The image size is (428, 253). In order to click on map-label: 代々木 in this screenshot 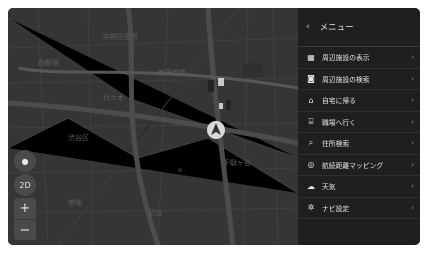, I will do `click(113, 98)`.